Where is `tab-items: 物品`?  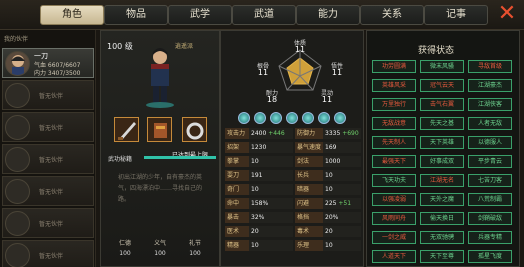
tab-items: 物品 is located at coordinates (136, 15).